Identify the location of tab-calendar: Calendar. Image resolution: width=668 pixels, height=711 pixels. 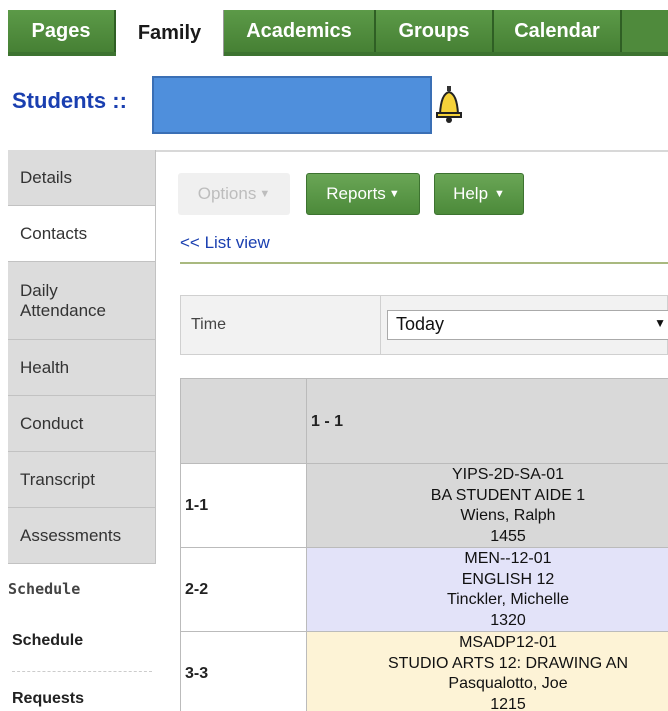
(558, 31).